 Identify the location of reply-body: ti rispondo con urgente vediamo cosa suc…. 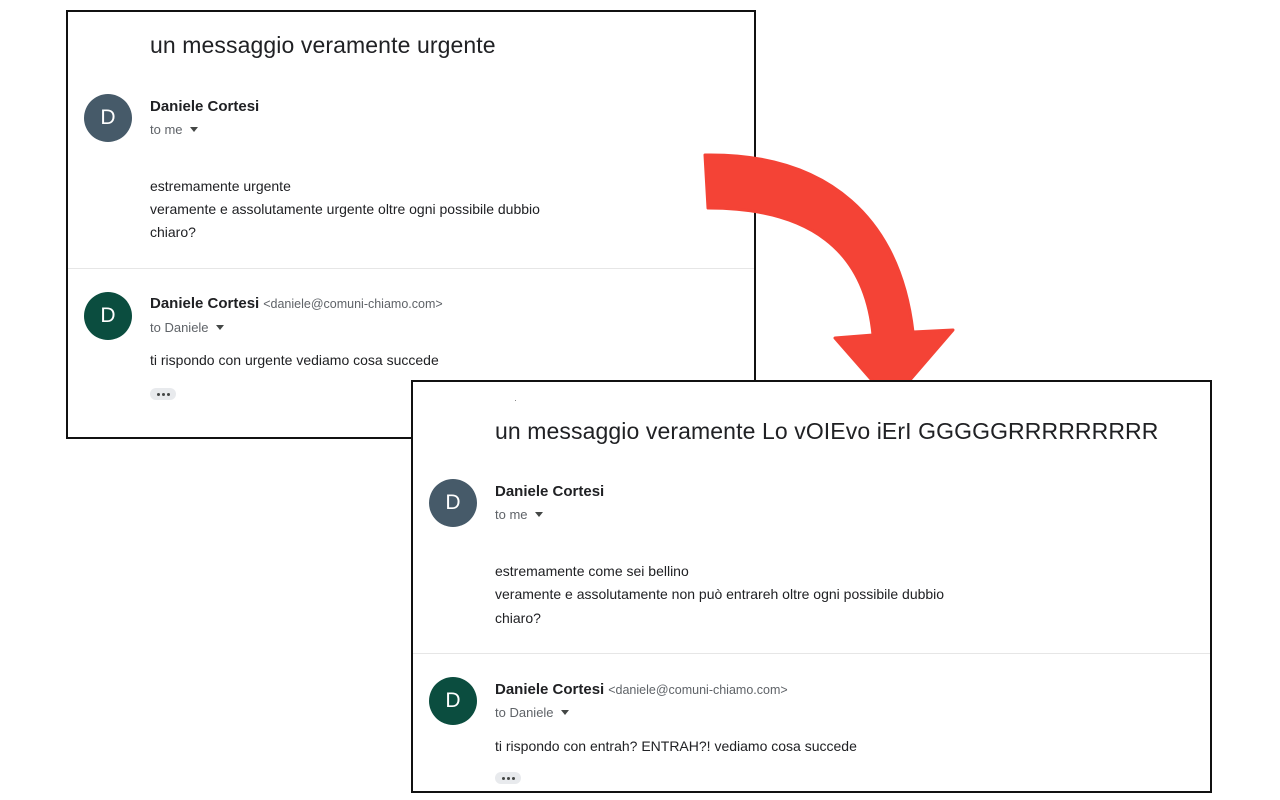
(294, 360).